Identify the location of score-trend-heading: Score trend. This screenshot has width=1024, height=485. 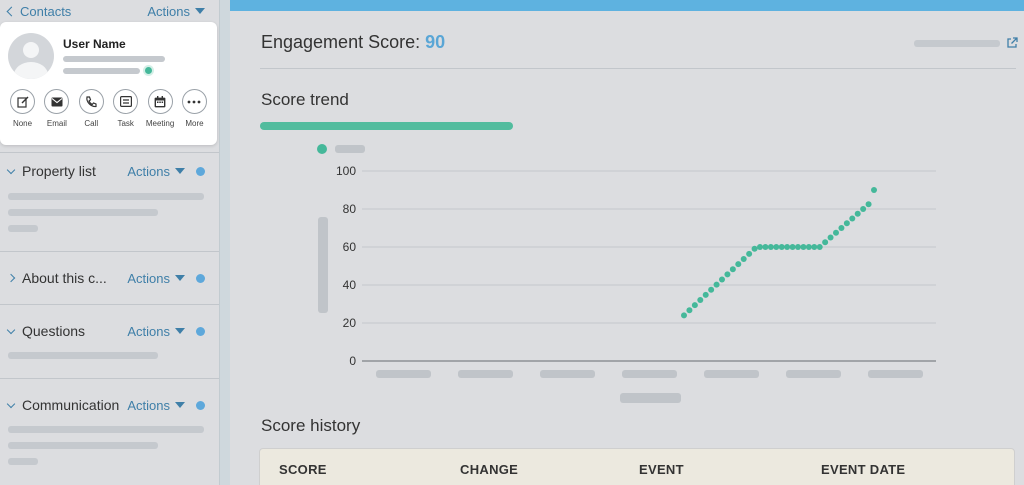
(305, 99).